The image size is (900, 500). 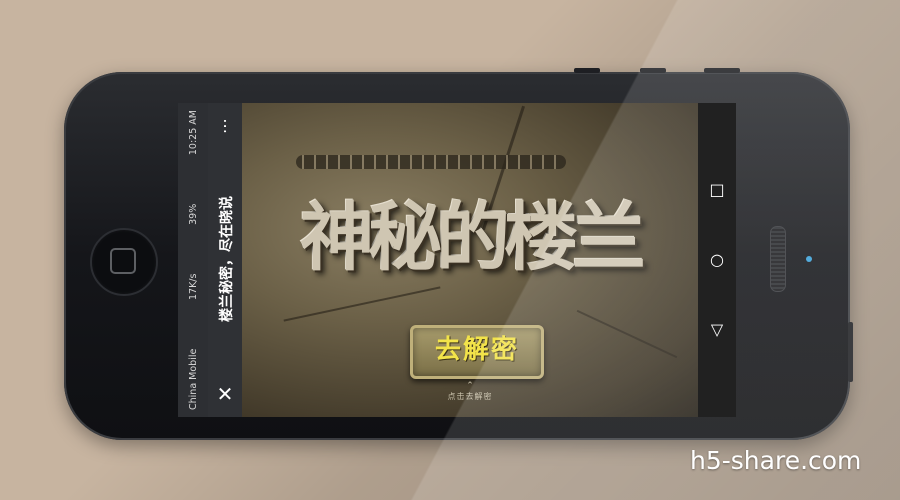 I want to click on hint-text: 点击去解密, so click(x=470, y=396).